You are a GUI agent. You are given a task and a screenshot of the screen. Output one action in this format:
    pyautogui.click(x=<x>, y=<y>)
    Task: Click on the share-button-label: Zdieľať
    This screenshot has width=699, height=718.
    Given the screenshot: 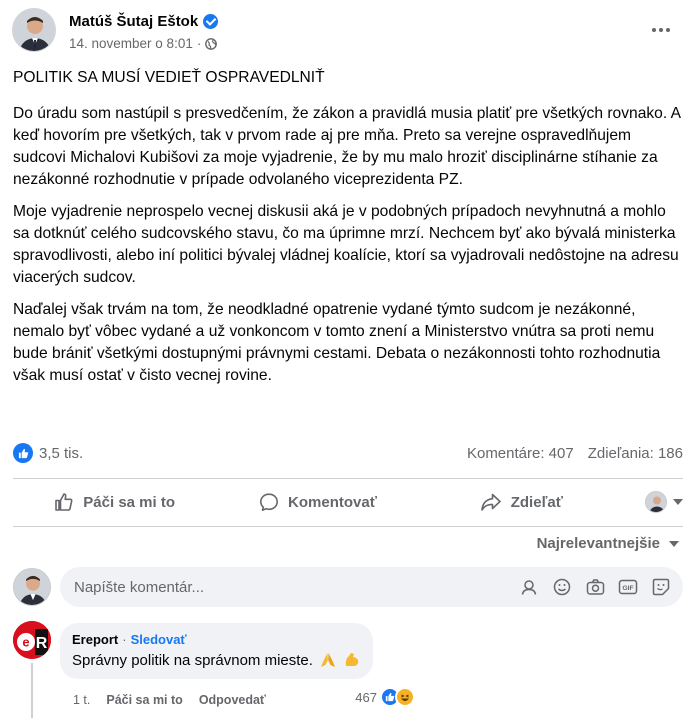 What is the action you would take?
    pyautogui.click(x=536, y=502)
    